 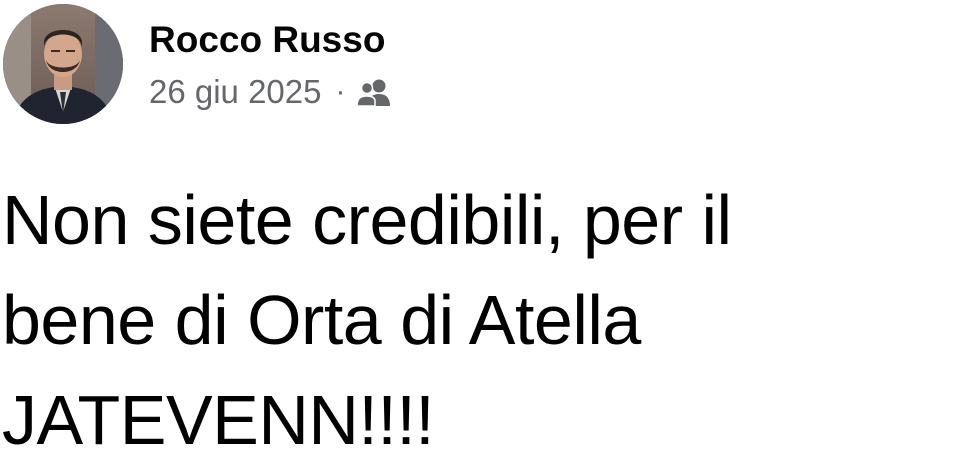 I want to click on friends-icon, so click(x=373, y=92).